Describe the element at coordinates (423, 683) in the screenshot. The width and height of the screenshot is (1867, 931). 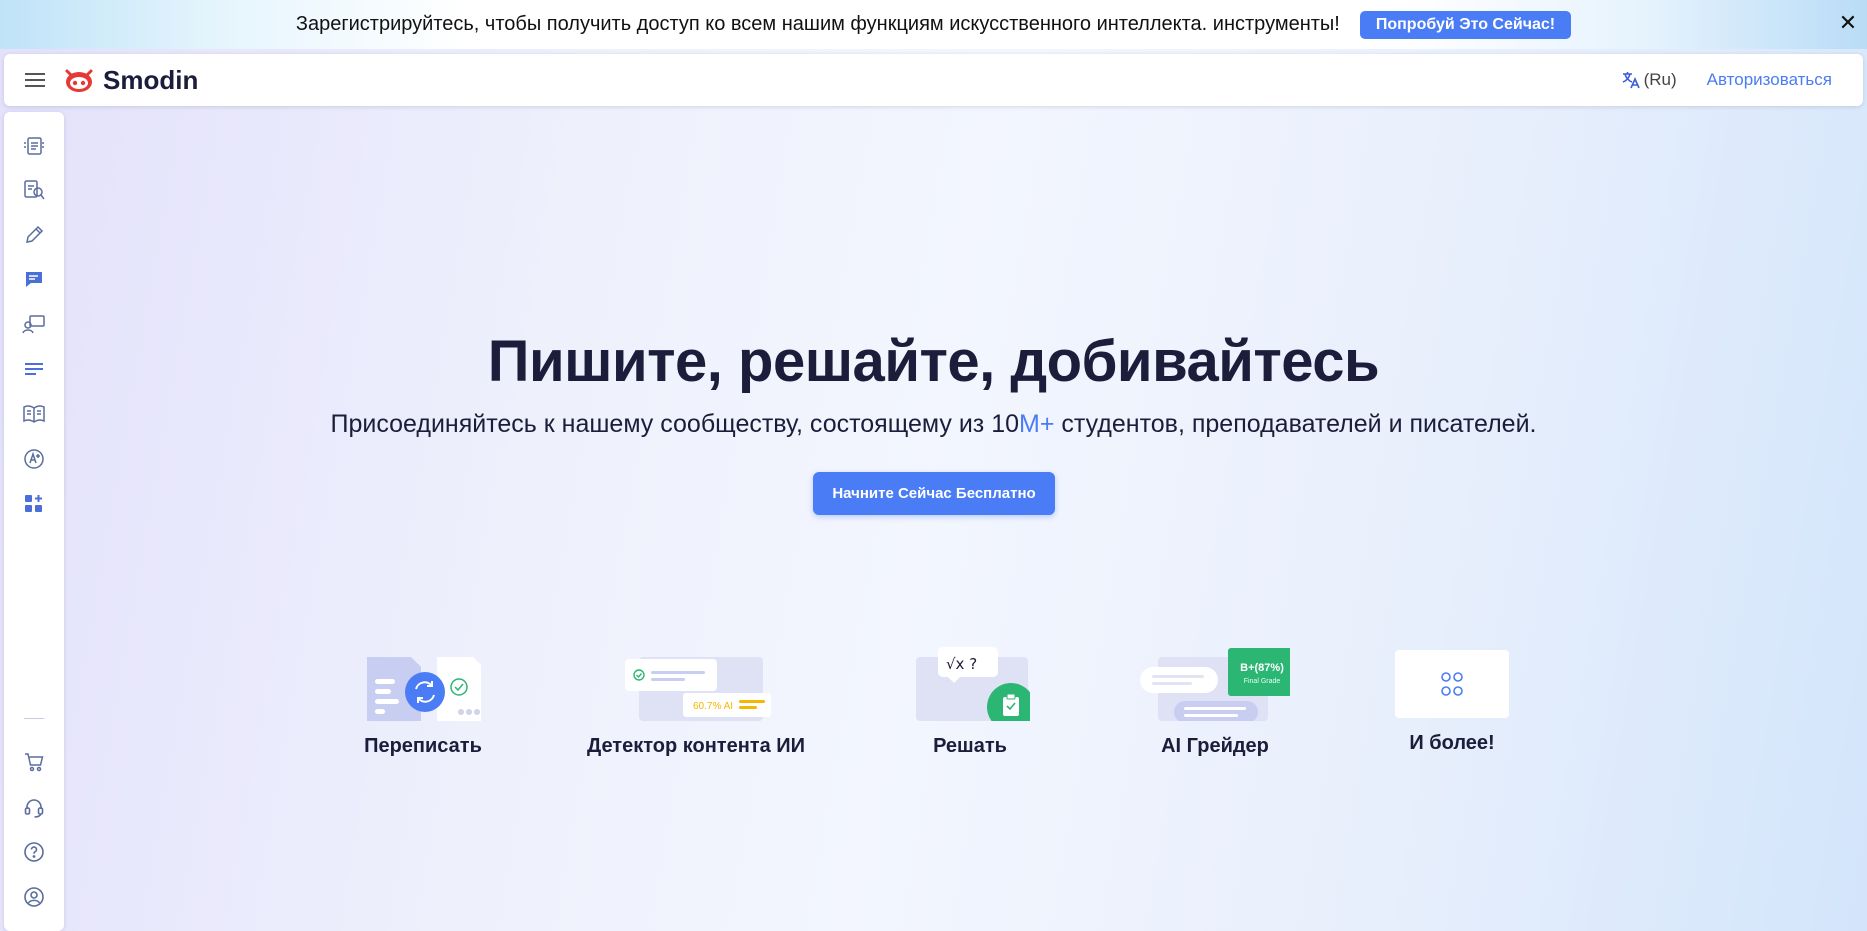
I see `rewrite-illustration` at that location.